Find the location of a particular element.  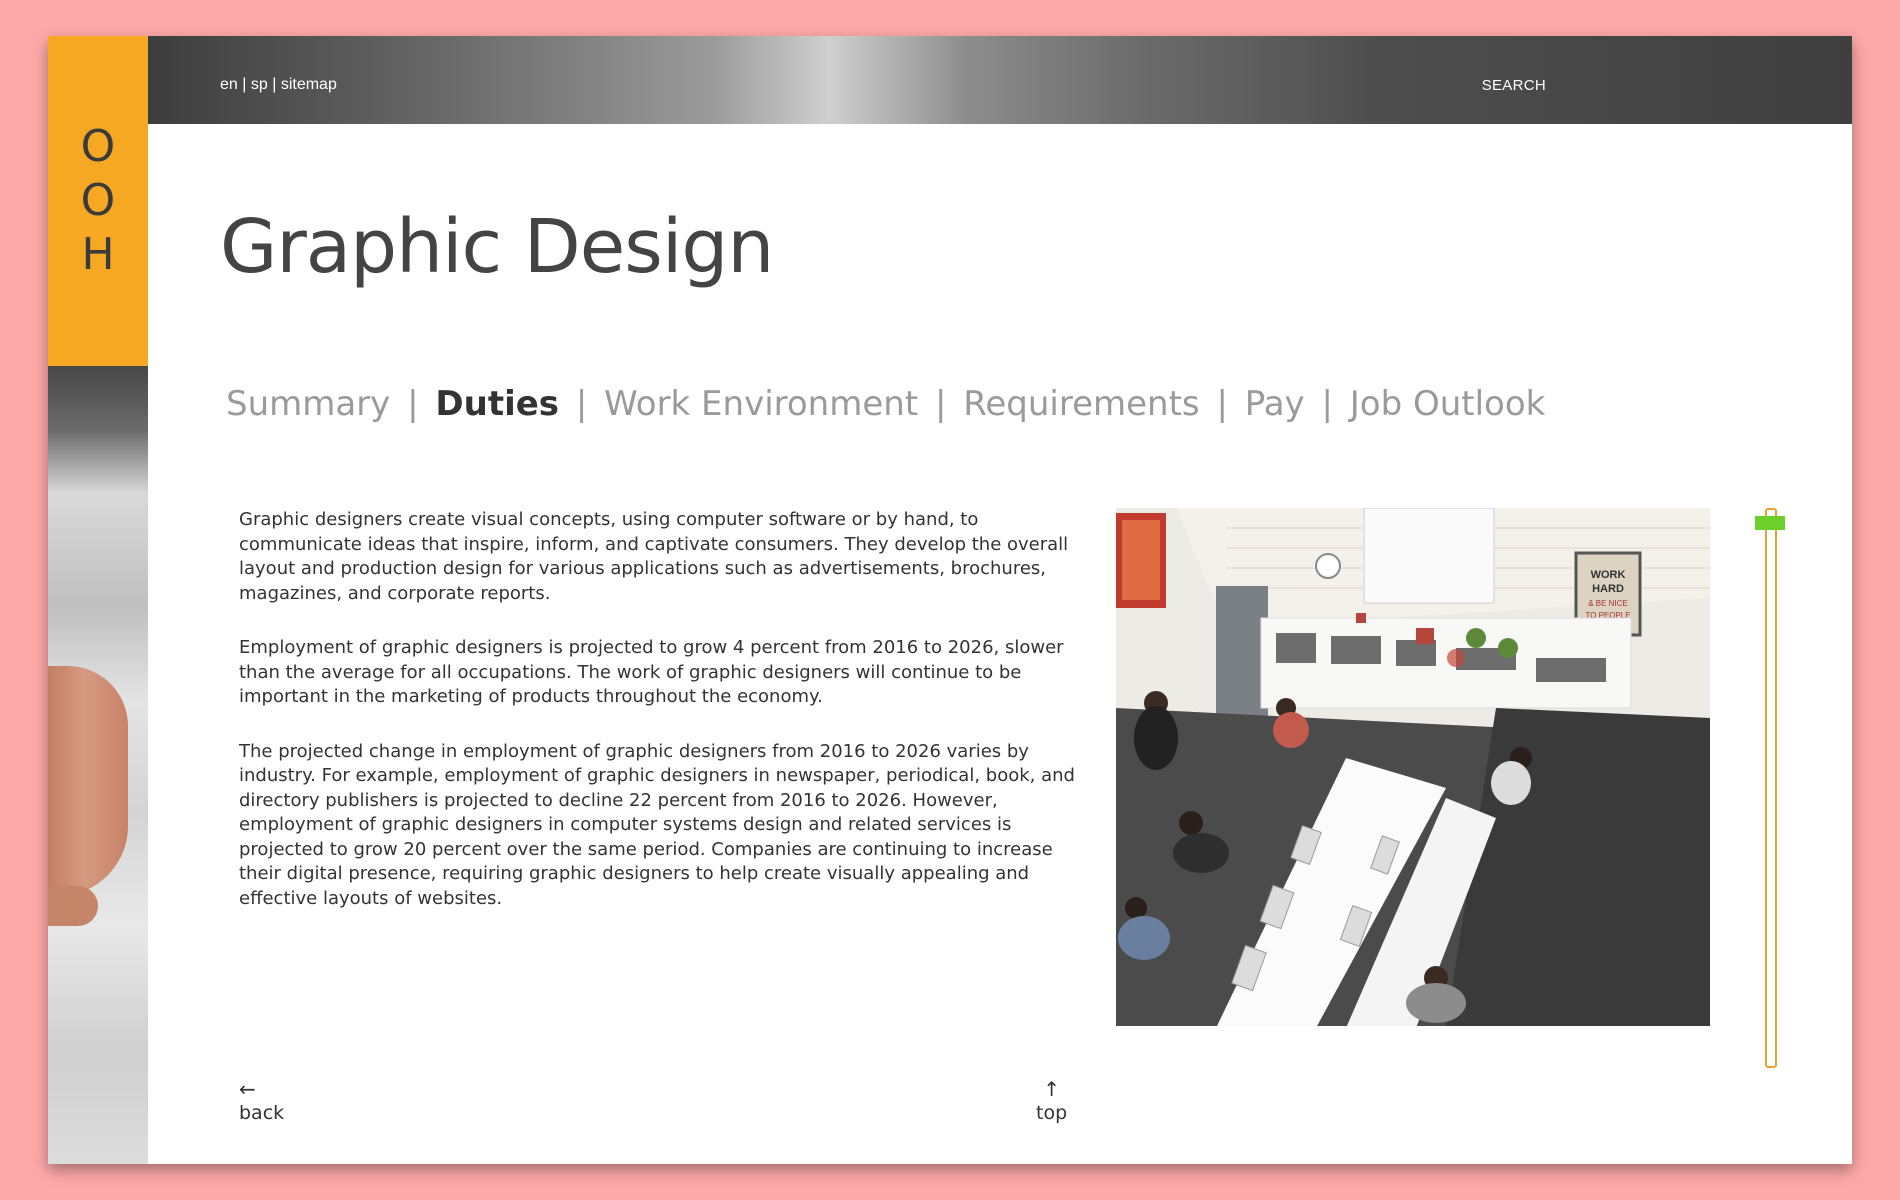

tab-summary: Summary is located at coordinates (308, 404).